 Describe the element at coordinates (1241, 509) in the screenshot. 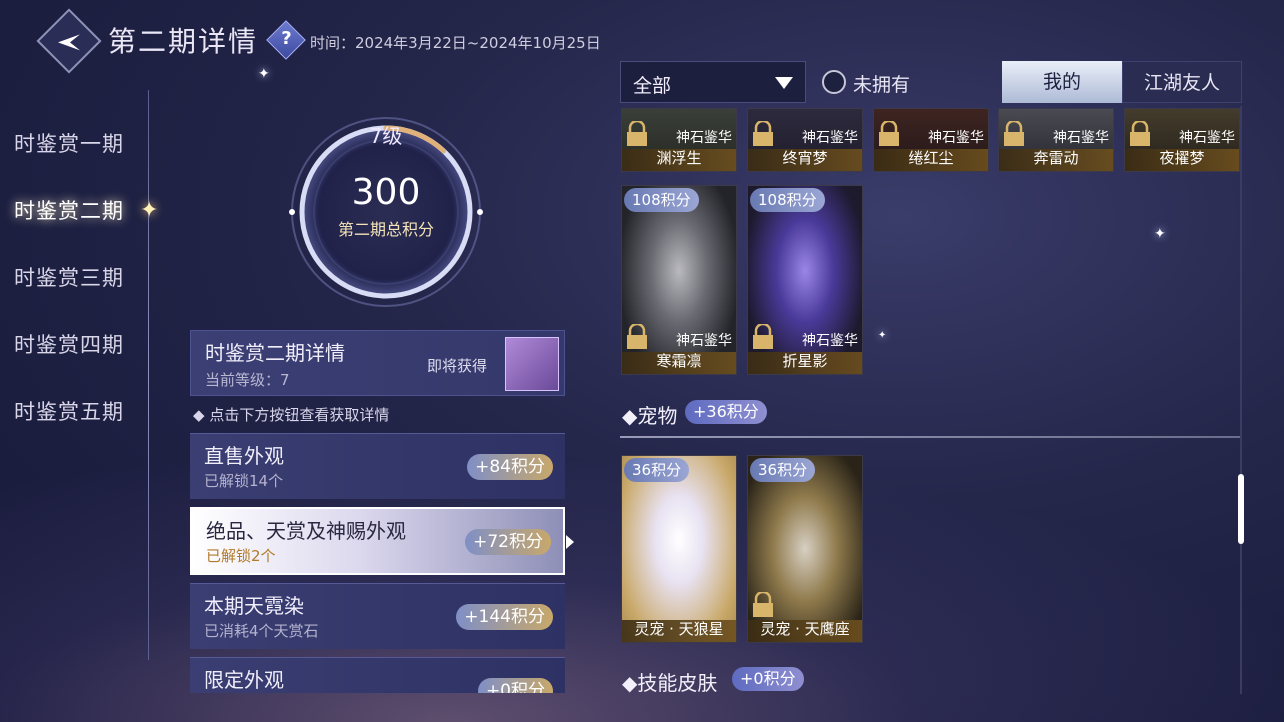

I see `scrollbar-thumb` at that location.